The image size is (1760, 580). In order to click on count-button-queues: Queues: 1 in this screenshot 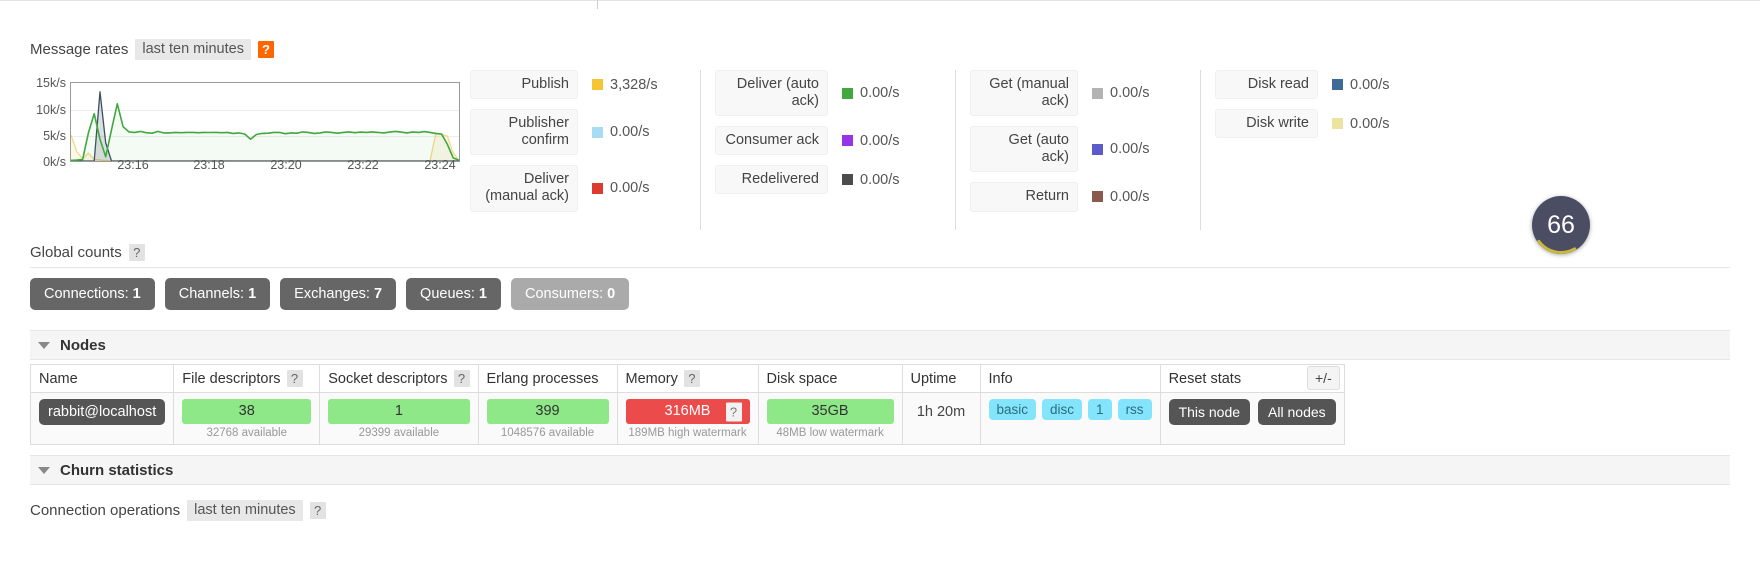, I will do `click(453, 294)`.